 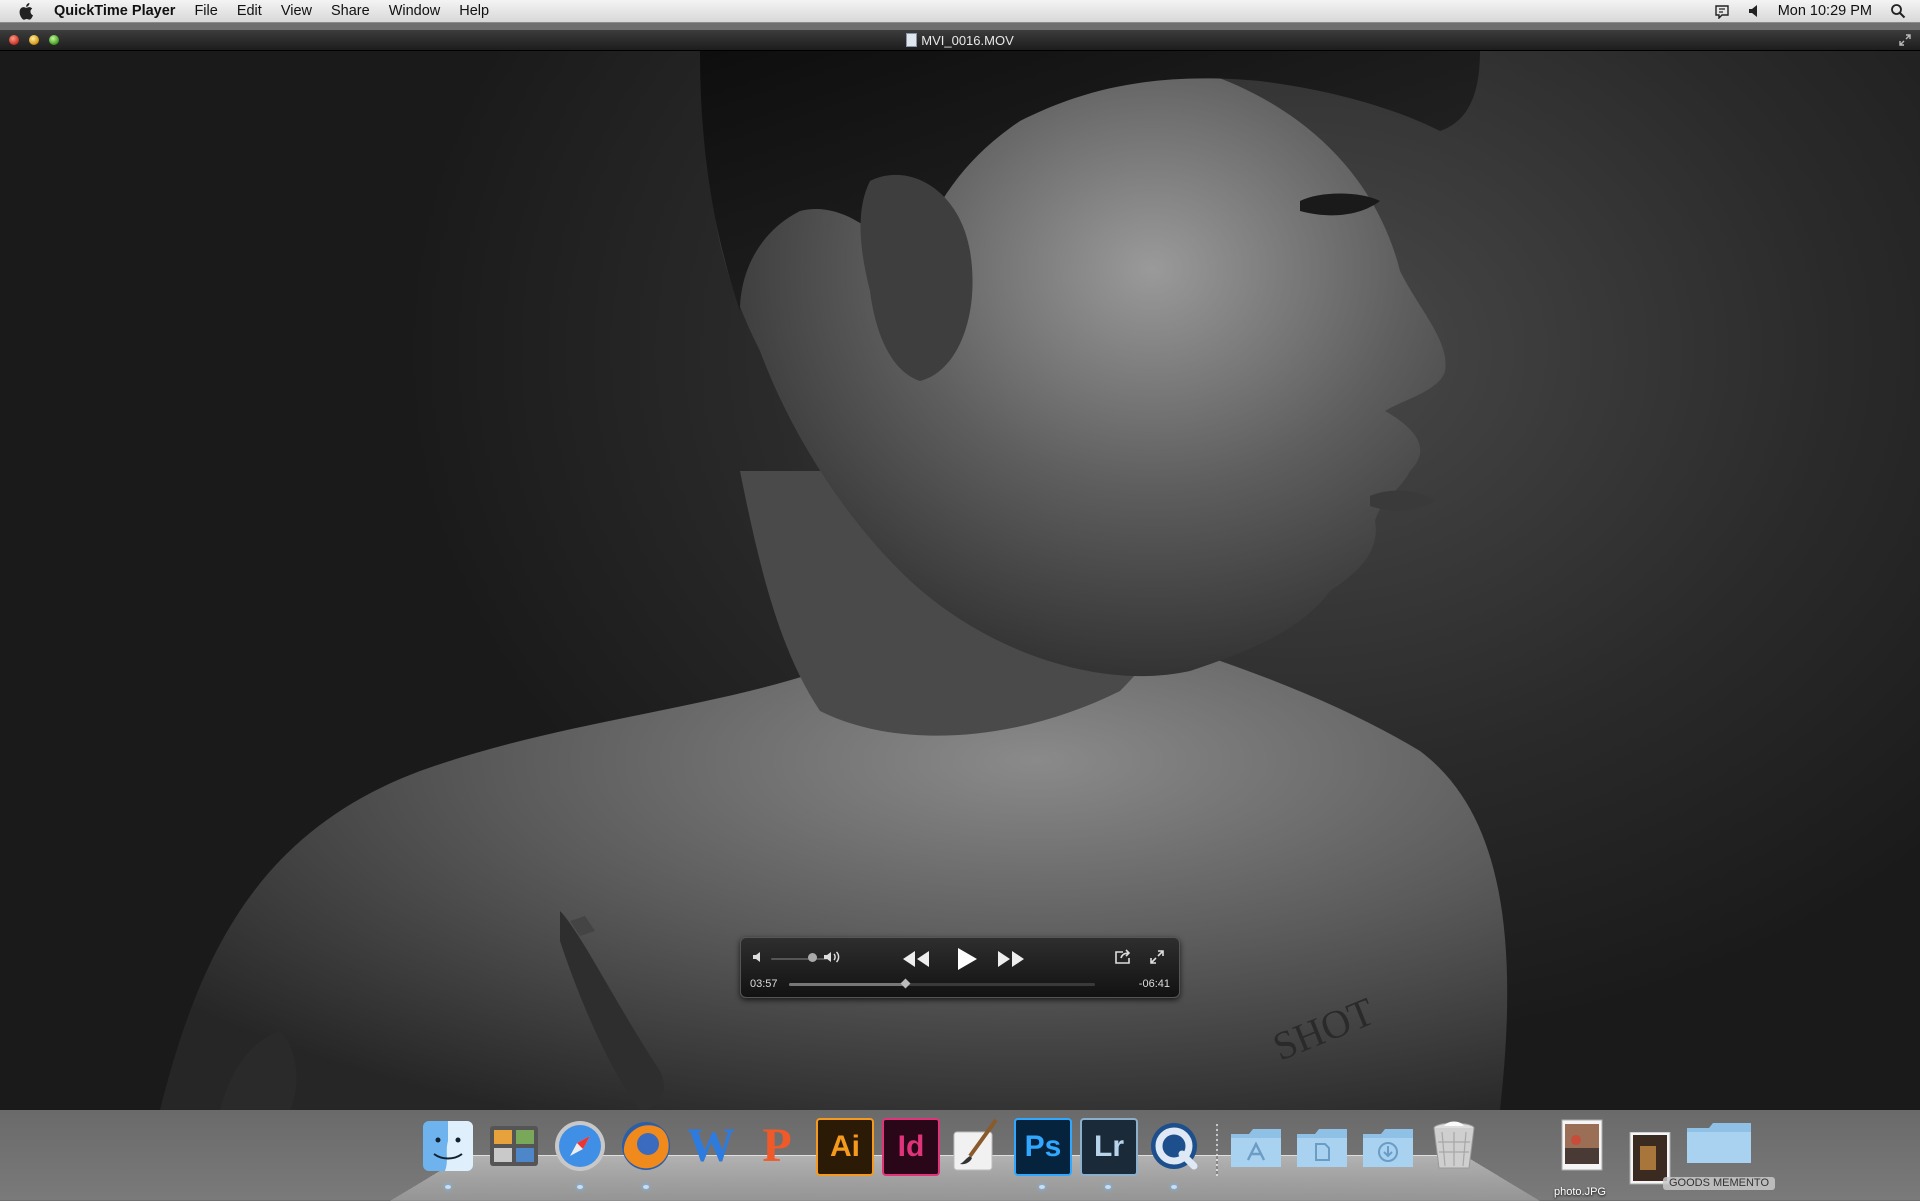 I want to click on spotlight-search-icon, so click(x=1898, y=11).